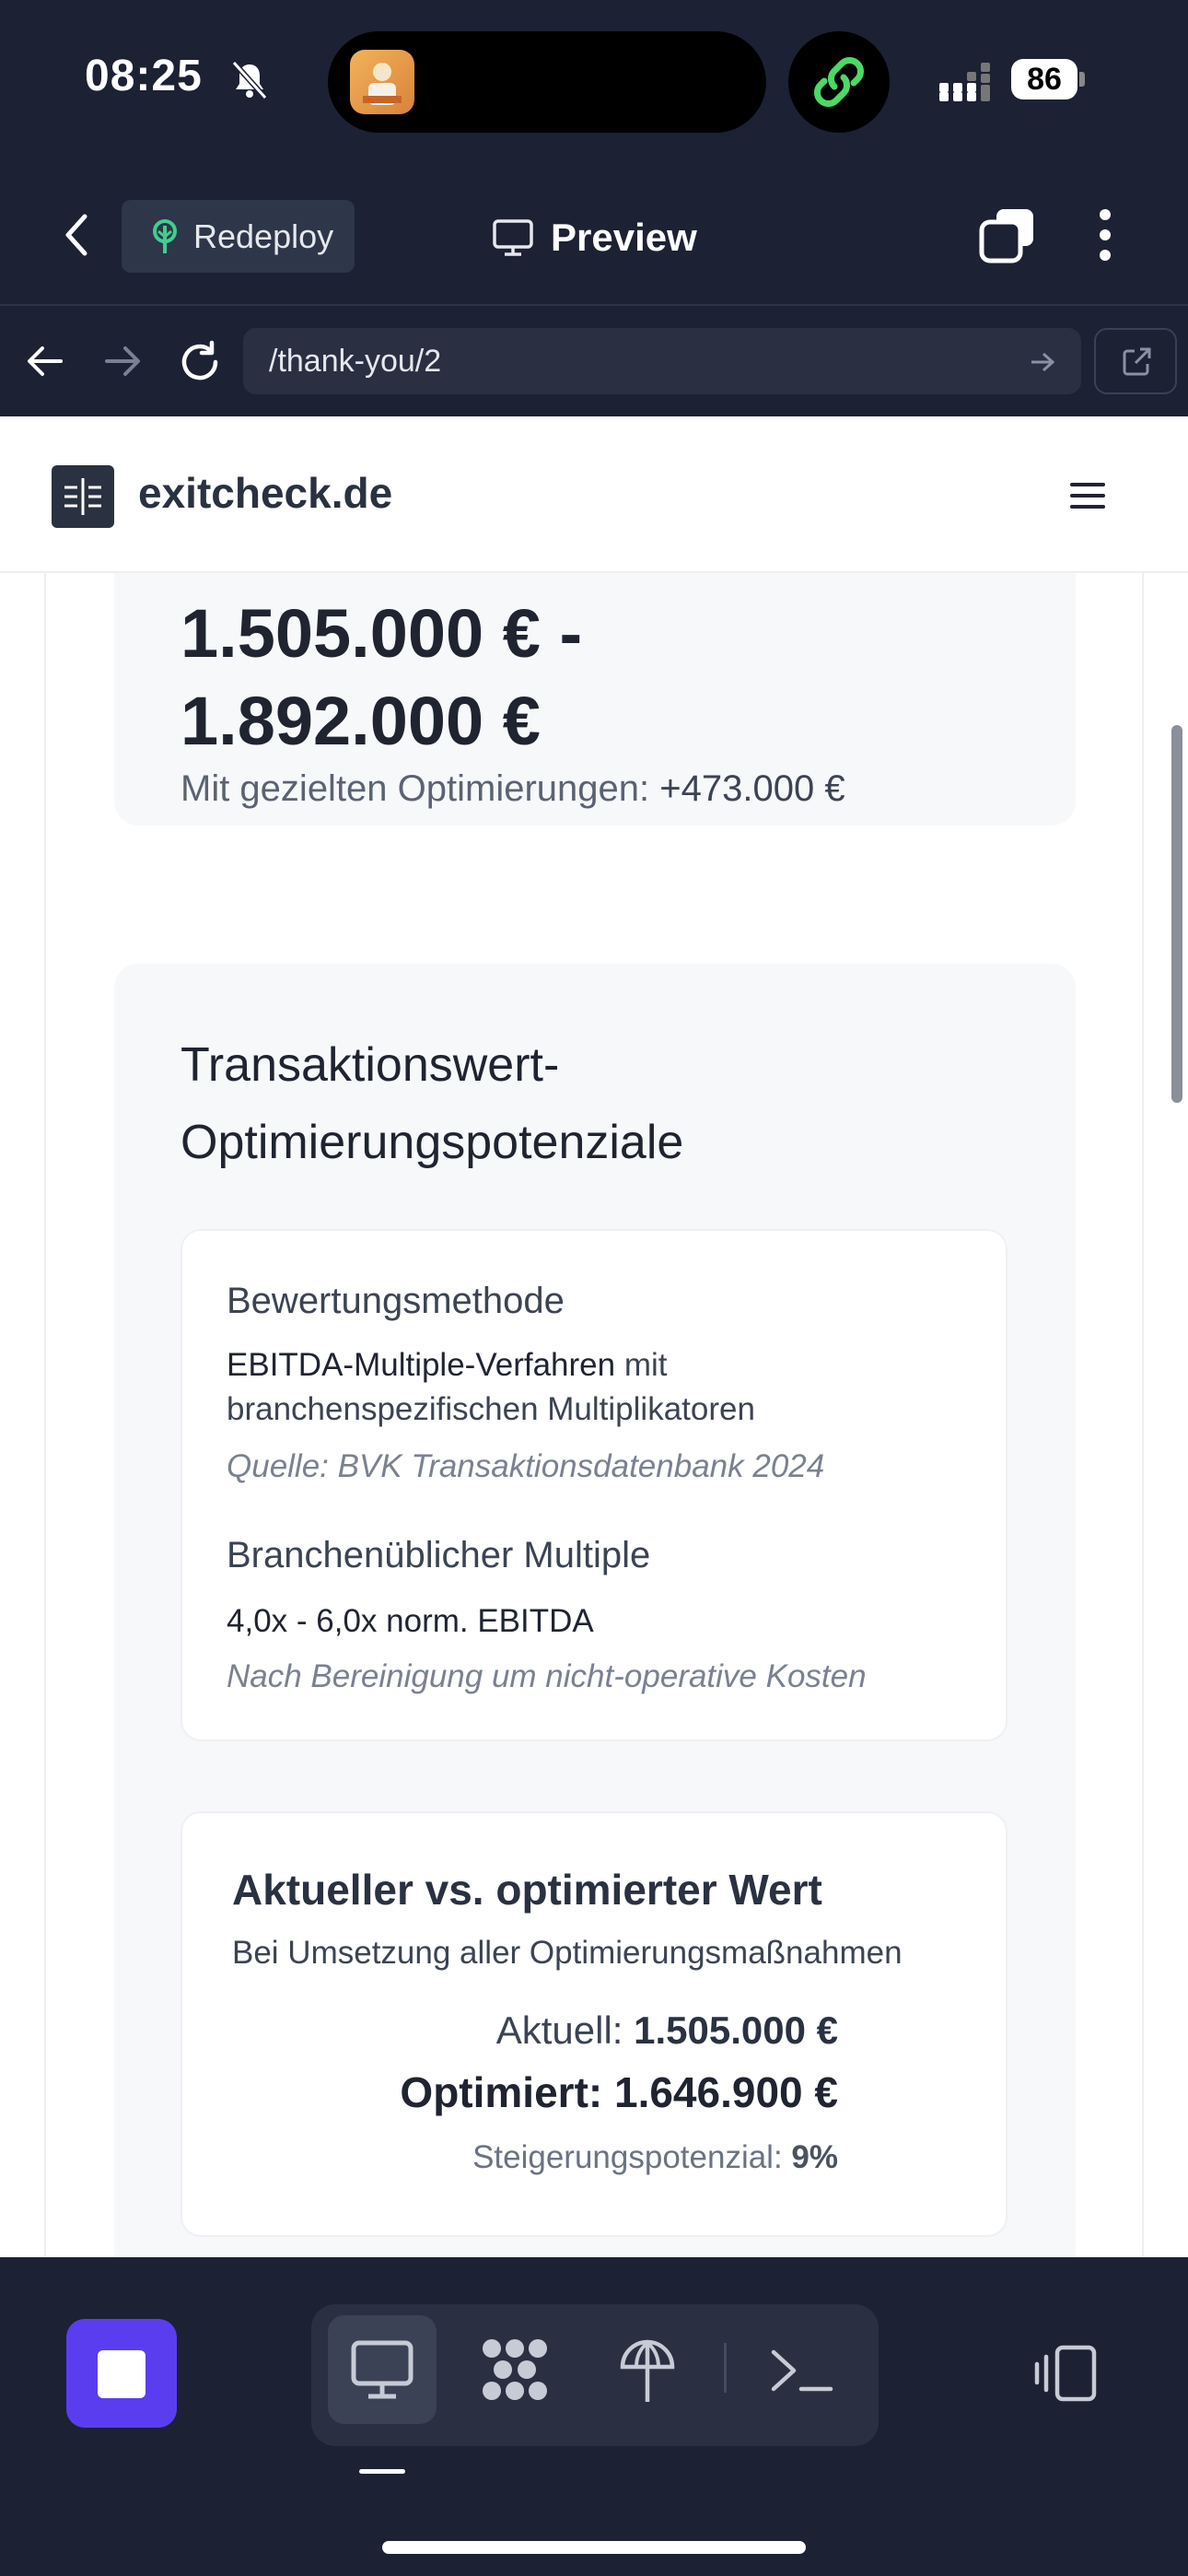 The height and width of the screenshot is (2576, 1188). Describe the element at coordinates (632, 2157) in the screenshot. I see `increase-label: Steigerungspotenzial:` at that location.